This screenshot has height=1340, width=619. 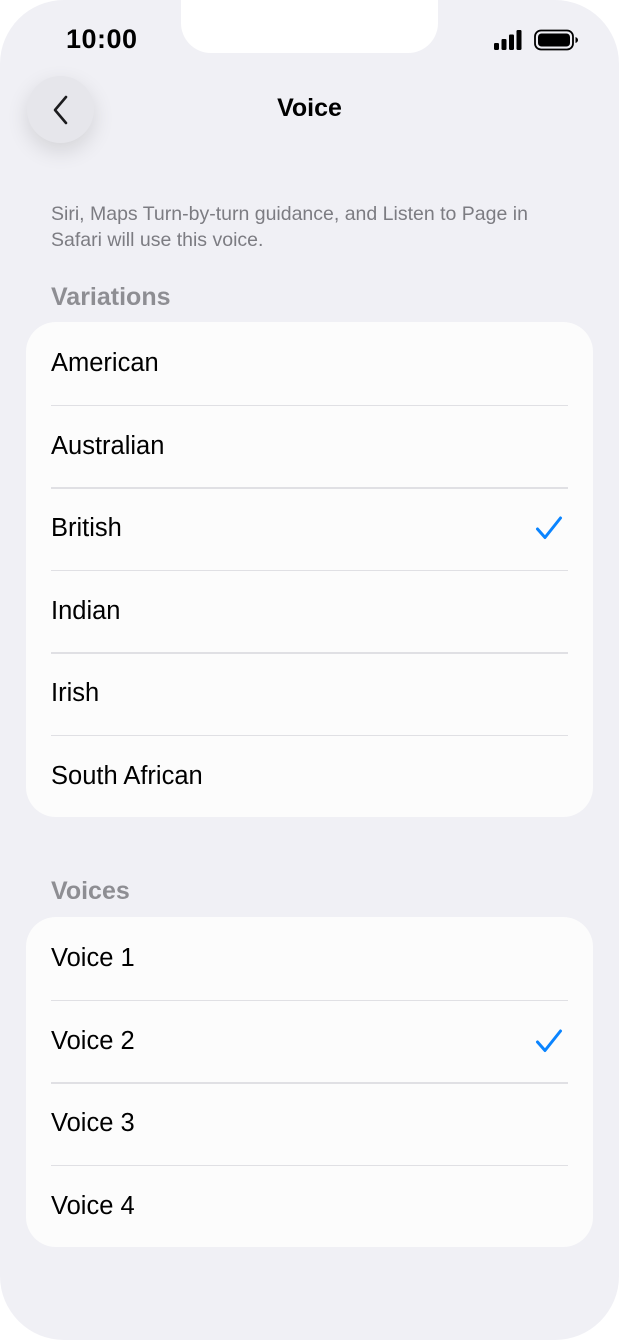 What do you see at coordinates (102, 39) in the screenshot?
I see `status-time: 10:00` at bounding box center [102, 39].